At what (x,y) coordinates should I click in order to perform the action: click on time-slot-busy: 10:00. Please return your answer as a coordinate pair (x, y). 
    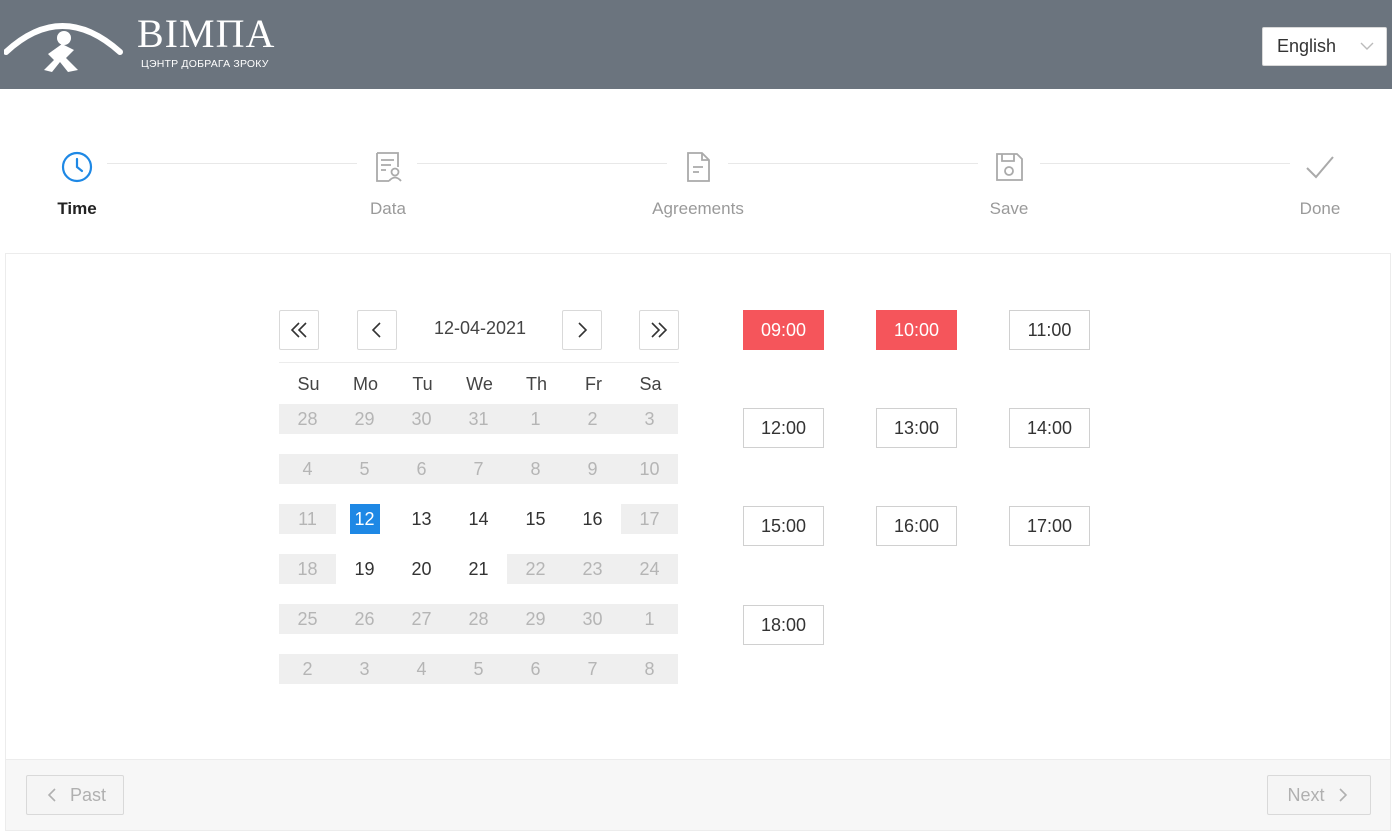
    Looking at the image, I should click on (916, 330).